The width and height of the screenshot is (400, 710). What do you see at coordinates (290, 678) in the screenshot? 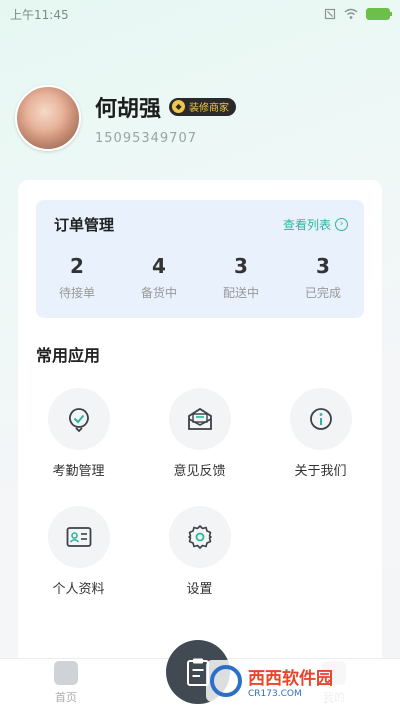
I see `watermark-main: 西西软件园` at bounding box center [290, 678].